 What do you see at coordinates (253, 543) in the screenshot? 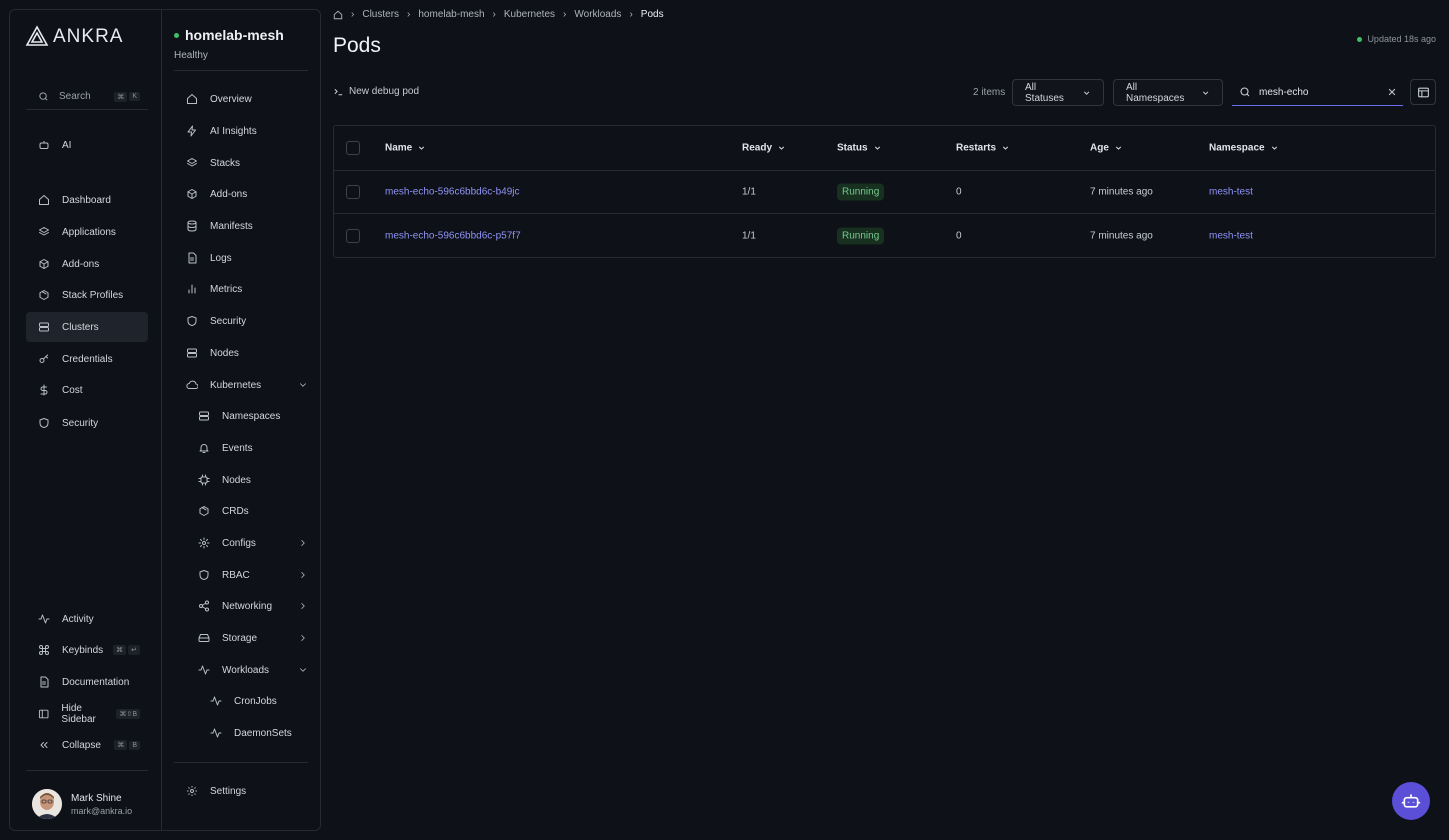
I see `kube-nav-configs: Configs` at bounding box center [253, 543].